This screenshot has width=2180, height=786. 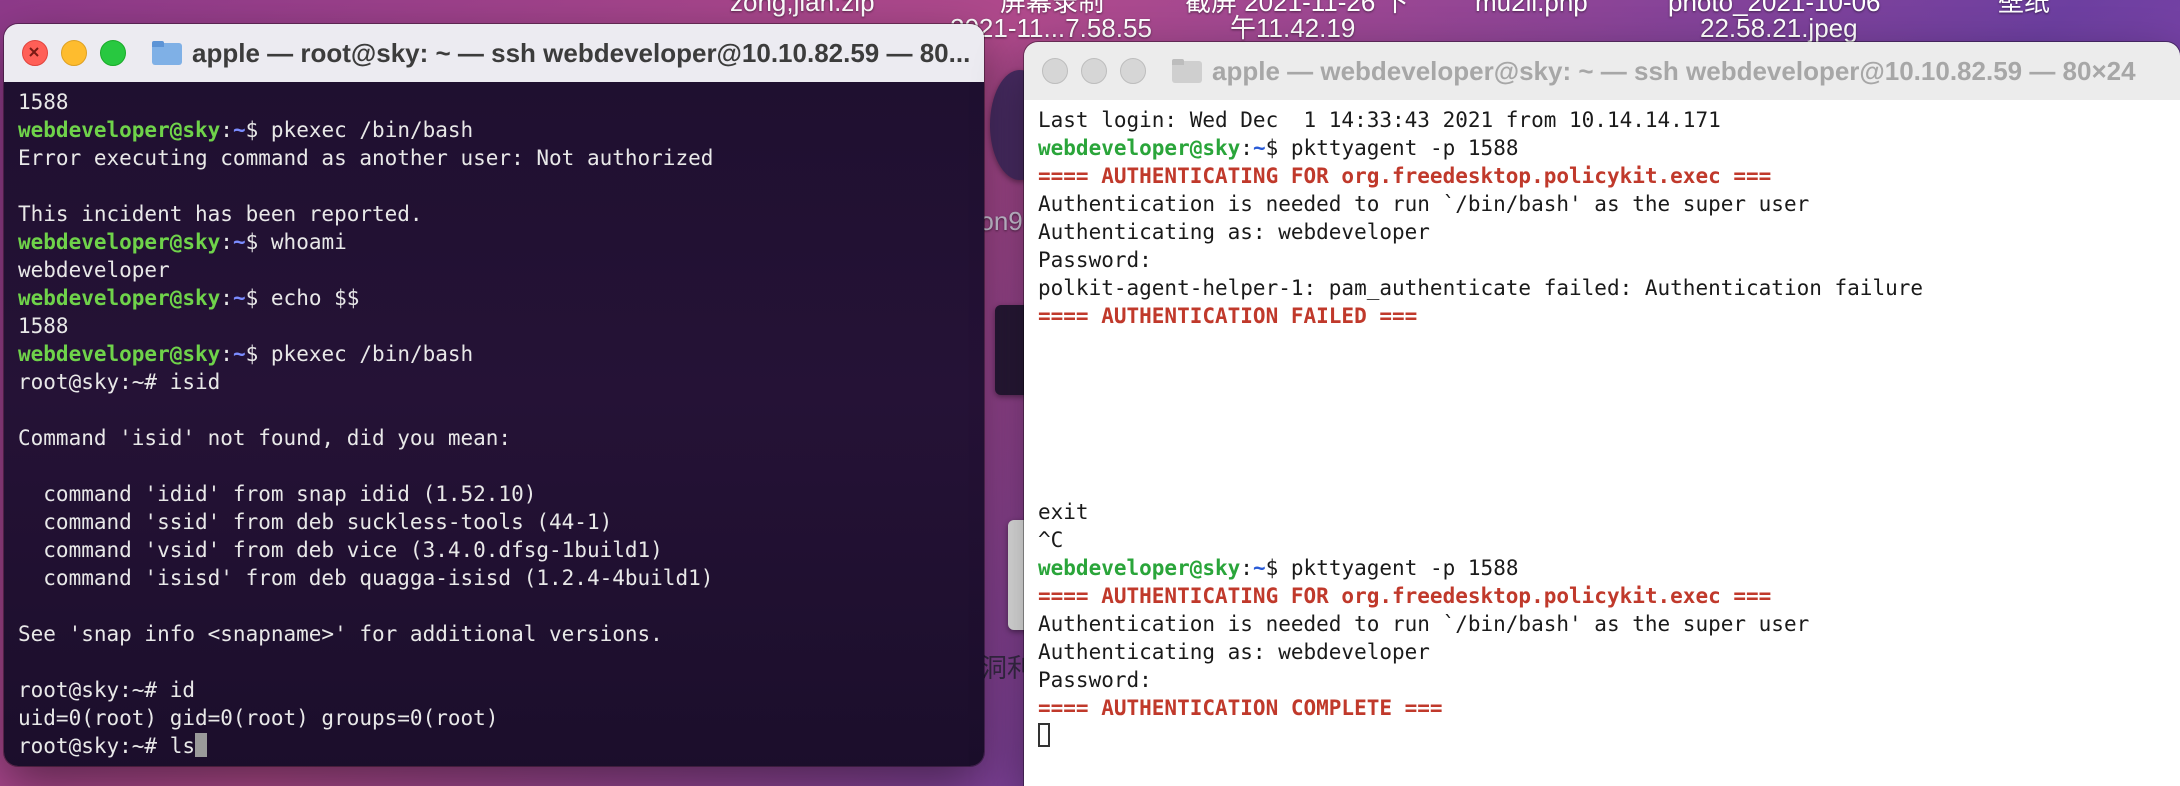 I want to click on output-line: root@sky:~# ls, so click(x=494, y=746).